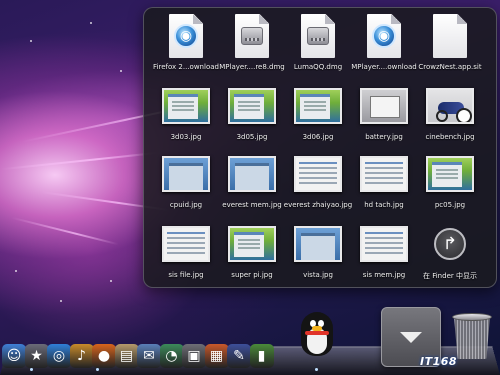  I want to click on arrow-in-circle-icon: ↱, so click(450, 244).